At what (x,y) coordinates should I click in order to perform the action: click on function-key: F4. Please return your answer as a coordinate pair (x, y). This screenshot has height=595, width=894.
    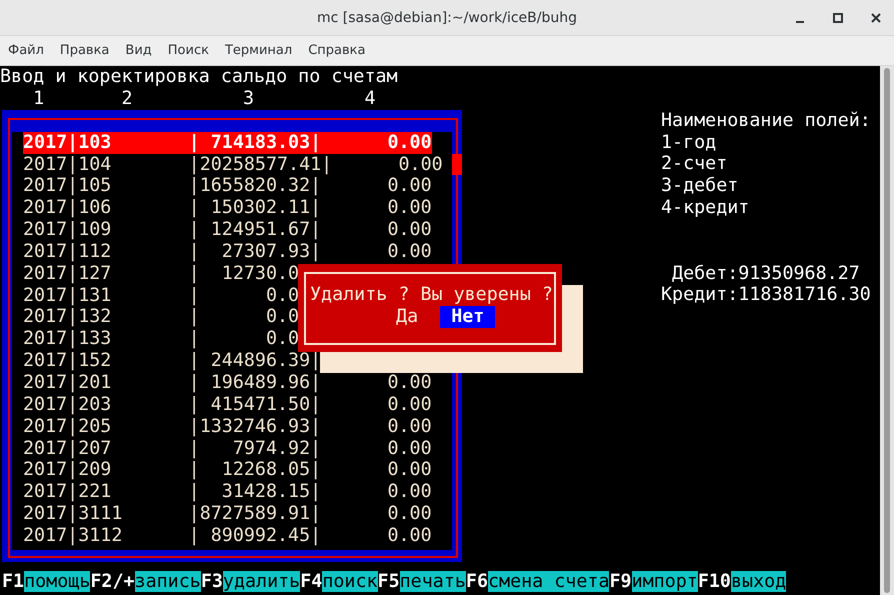
    Looking at the image, I should click on (311, 581).